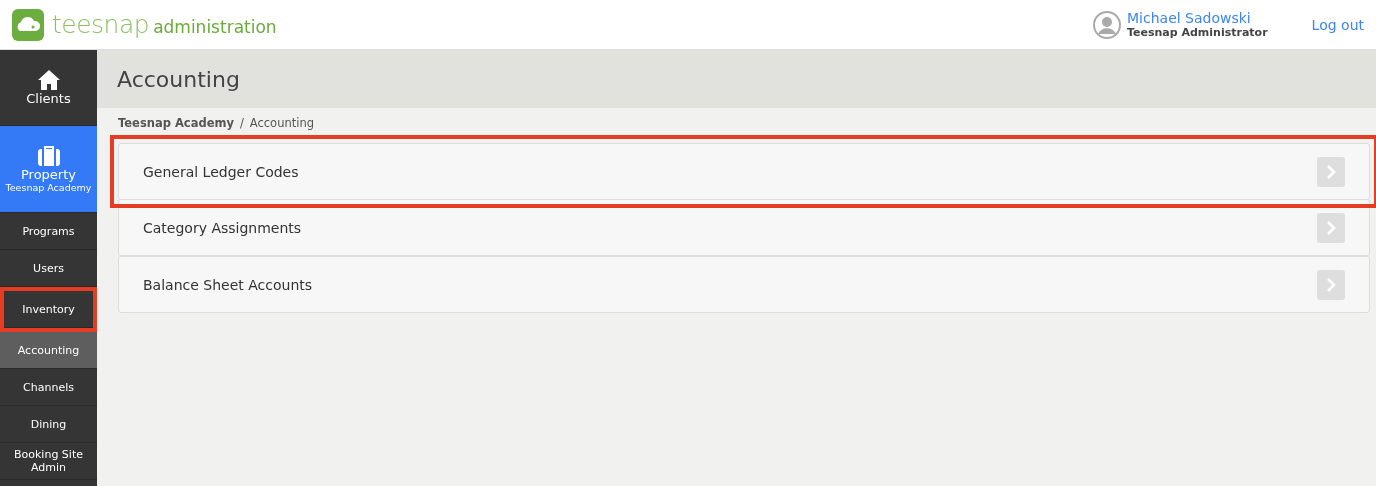 Image resolution: width=1376 pixels, height=486 pixels. What do you see at coordinates (1107, 24) in the screenshot?
I see `avatar-icon` at bounding box center [1107, 24].